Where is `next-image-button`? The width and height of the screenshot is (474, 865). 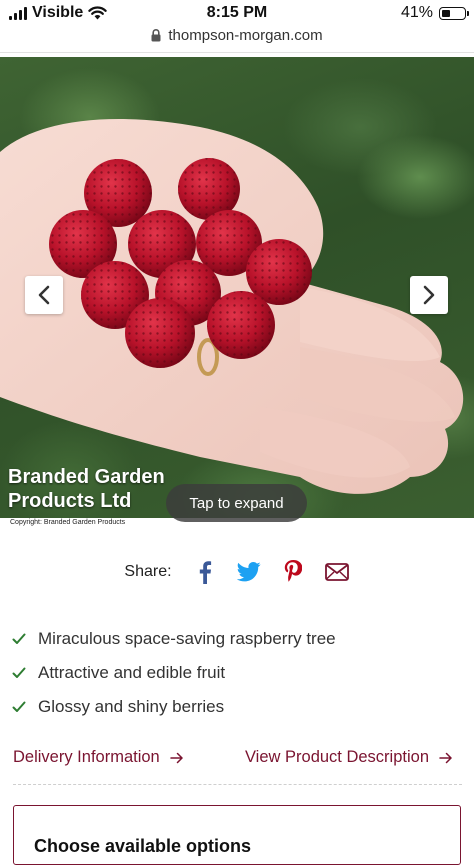
next-image-button is located at coordinates (429, 295).